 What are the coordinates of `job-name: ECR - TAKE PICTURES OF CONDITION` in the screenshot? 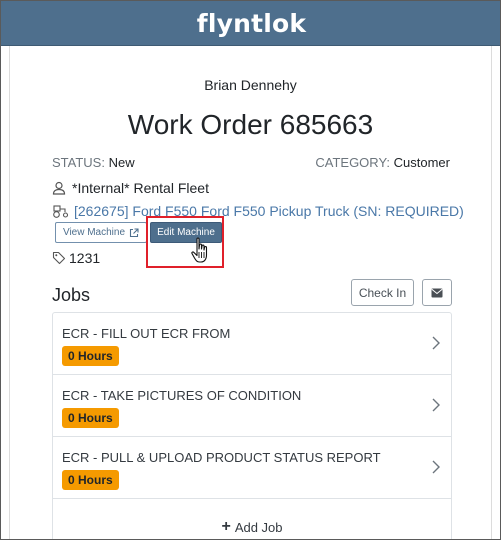 It's located at (182, 395).